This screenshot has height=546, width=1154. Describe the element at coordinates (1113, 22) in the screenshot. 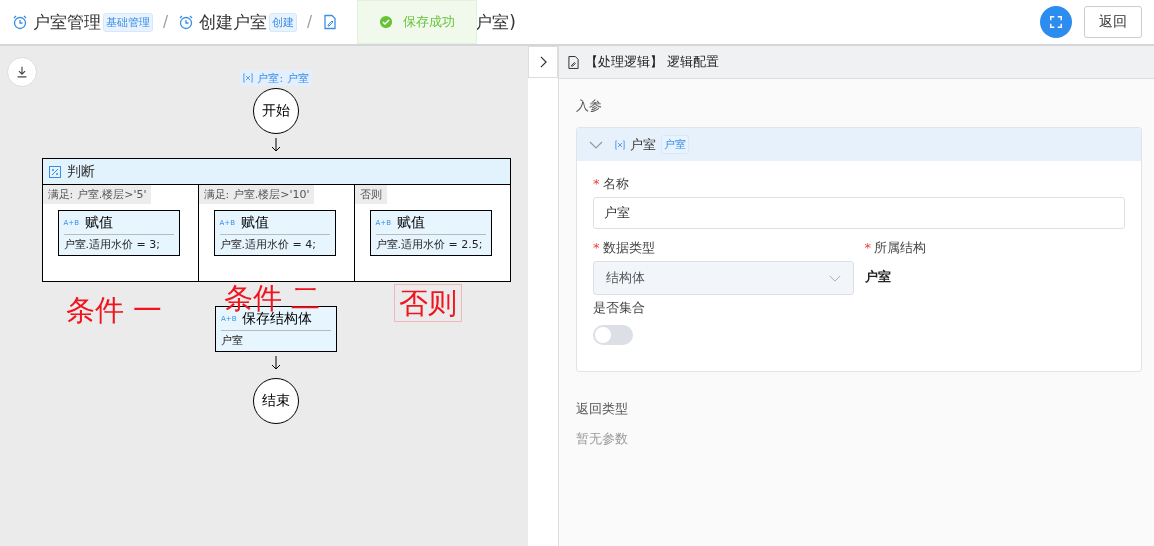

I see `back-button: 返回` at that location.